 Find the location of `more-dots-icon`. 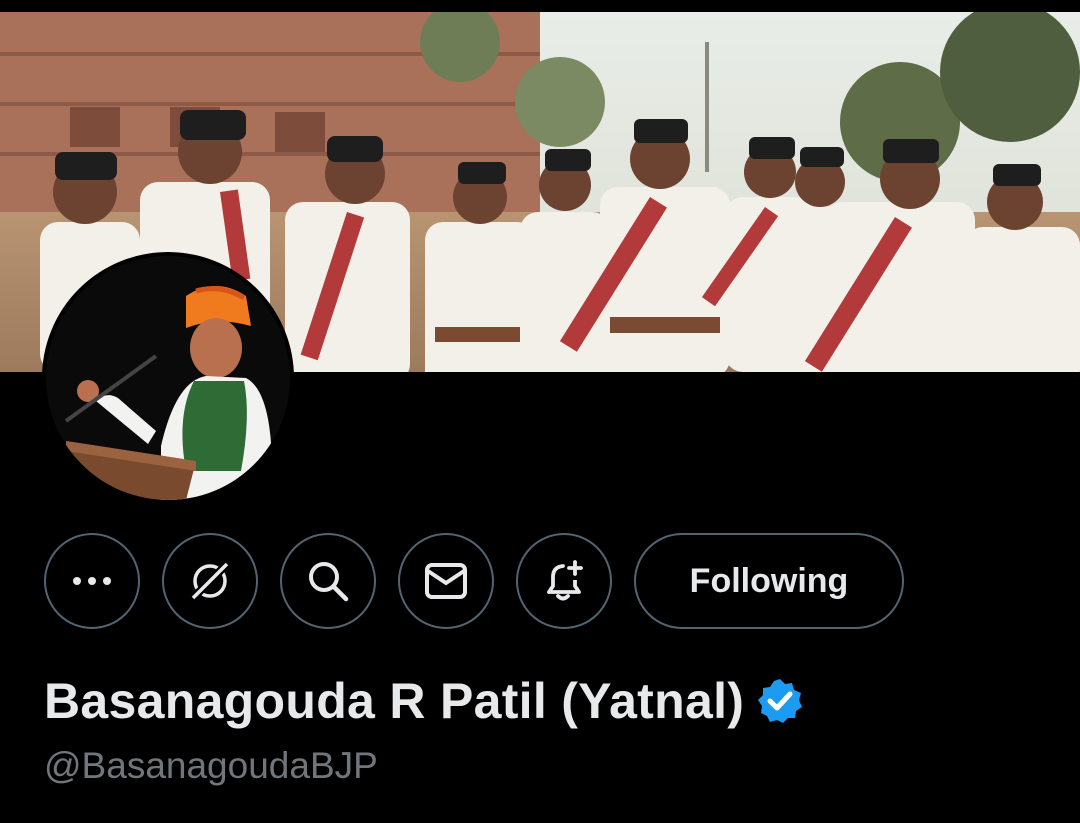

more-dots-icon is located at coordinates (92, 581).